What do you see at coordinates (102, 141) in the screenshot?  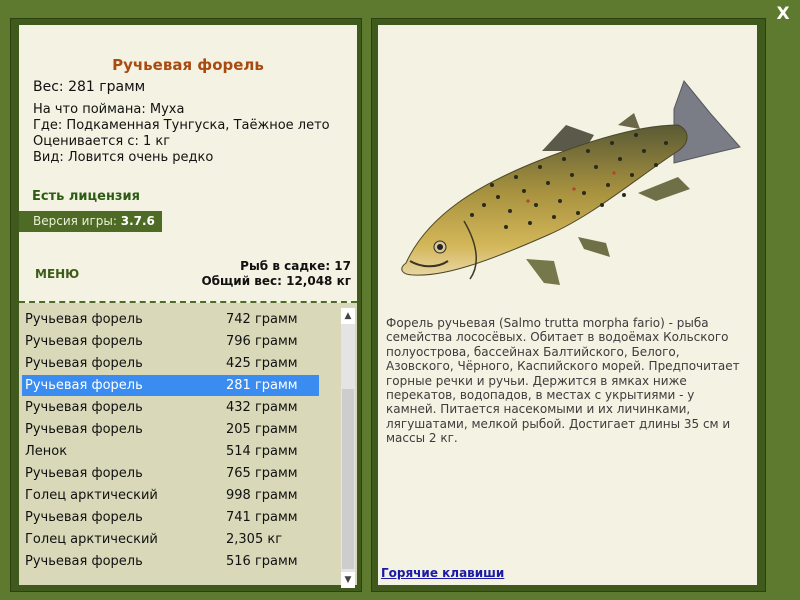 I see `valued-from-text: Оценивается с: 1 кг` at bounding box center [102, 141].